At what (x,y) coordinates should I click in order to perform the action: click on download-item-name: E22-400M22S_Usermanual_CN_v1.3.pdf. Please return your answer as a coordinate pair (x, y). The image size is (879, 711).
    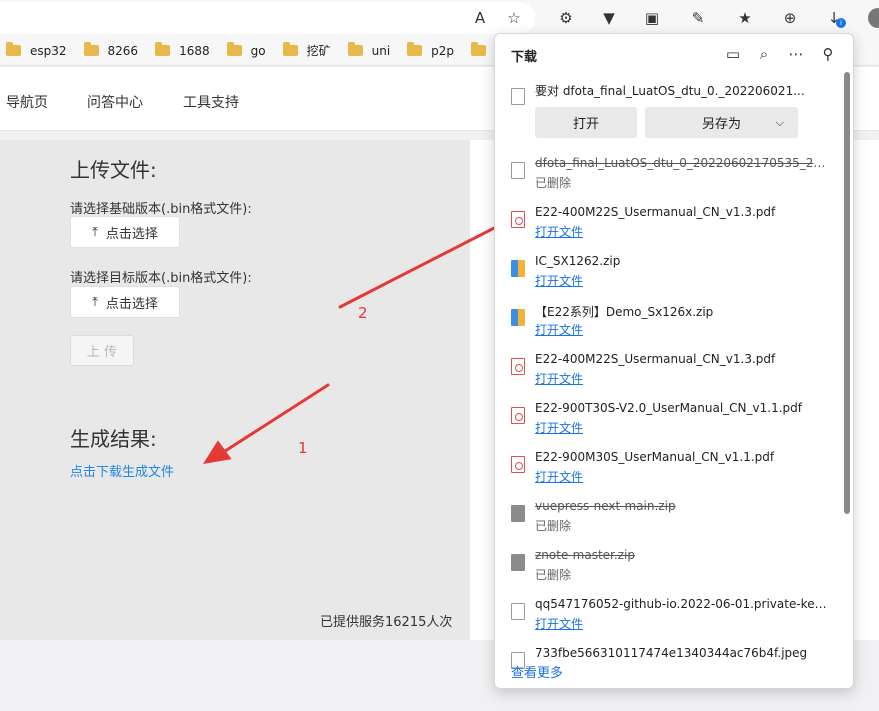
    Looking at the image, I should click on (655, 212).